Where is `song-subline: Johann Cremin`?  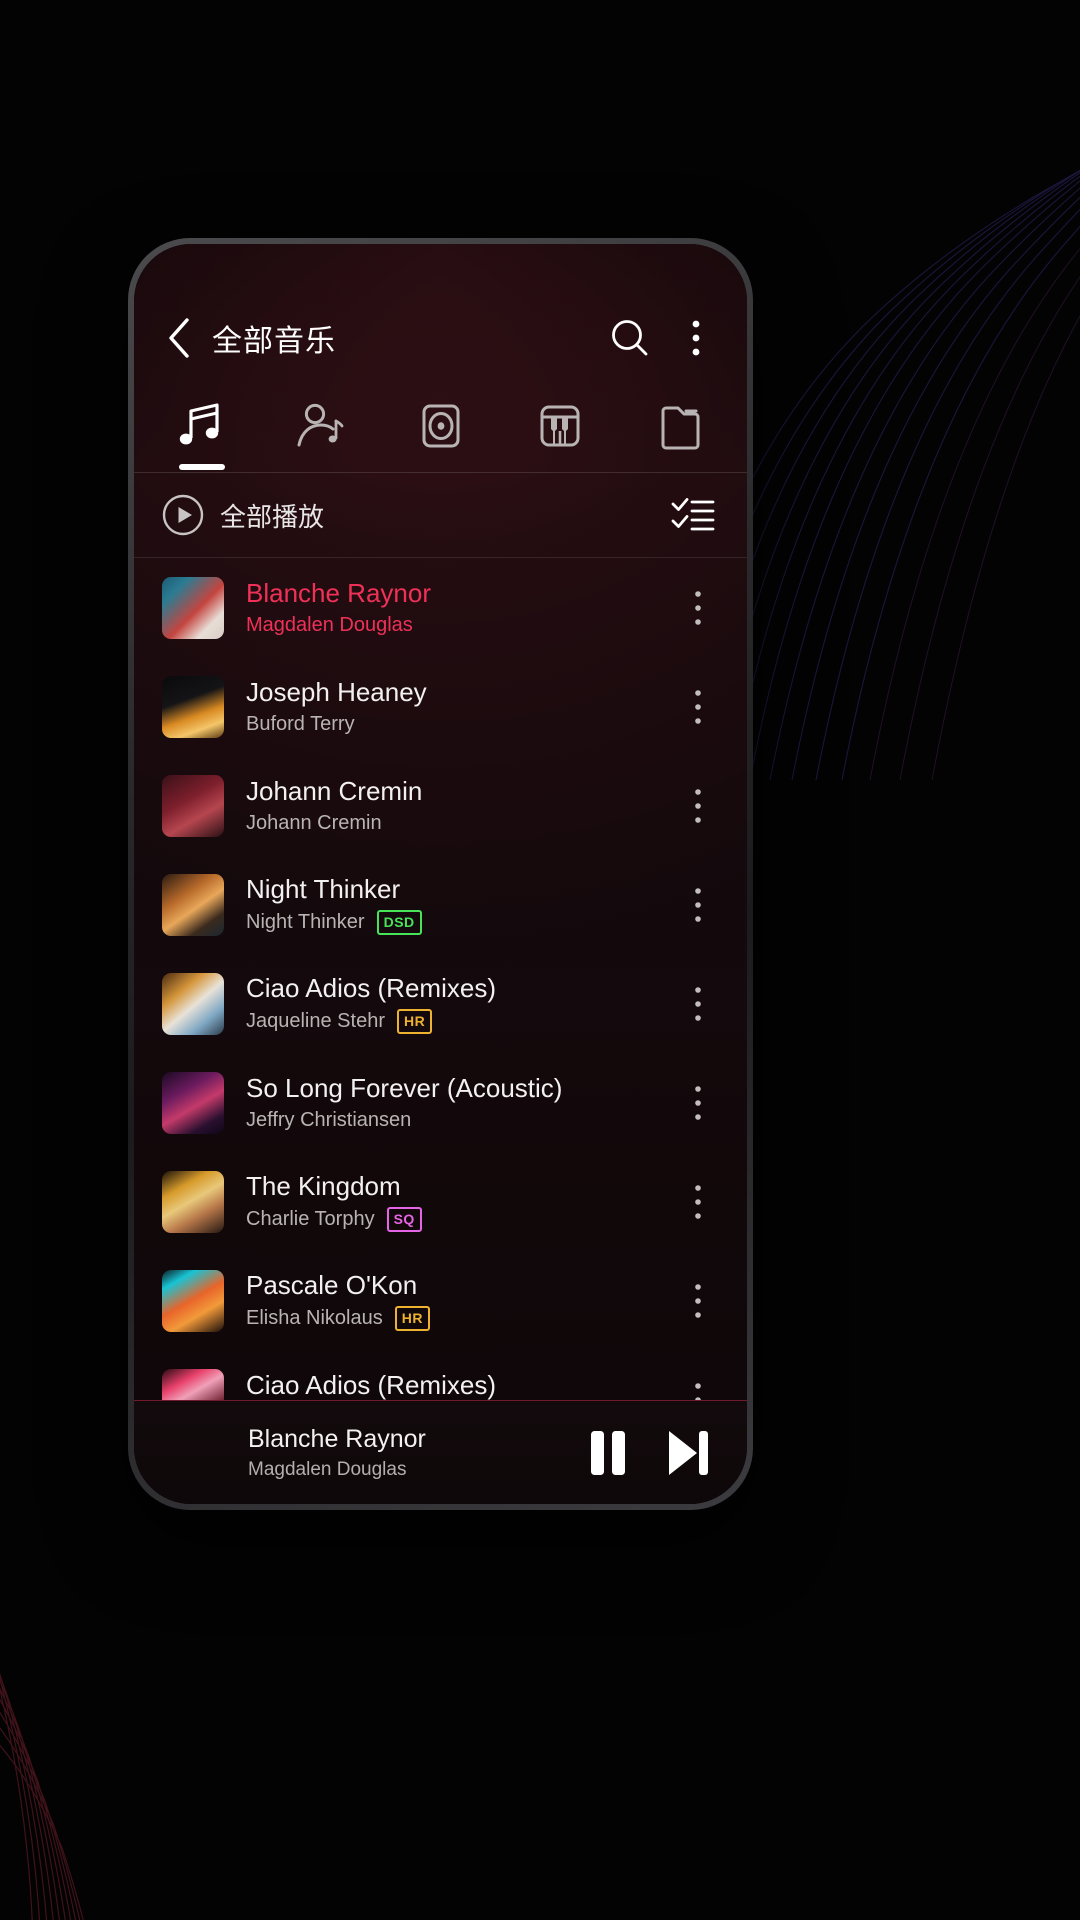
song-subline: Johann Cremin is located at coordinates (458, 823).